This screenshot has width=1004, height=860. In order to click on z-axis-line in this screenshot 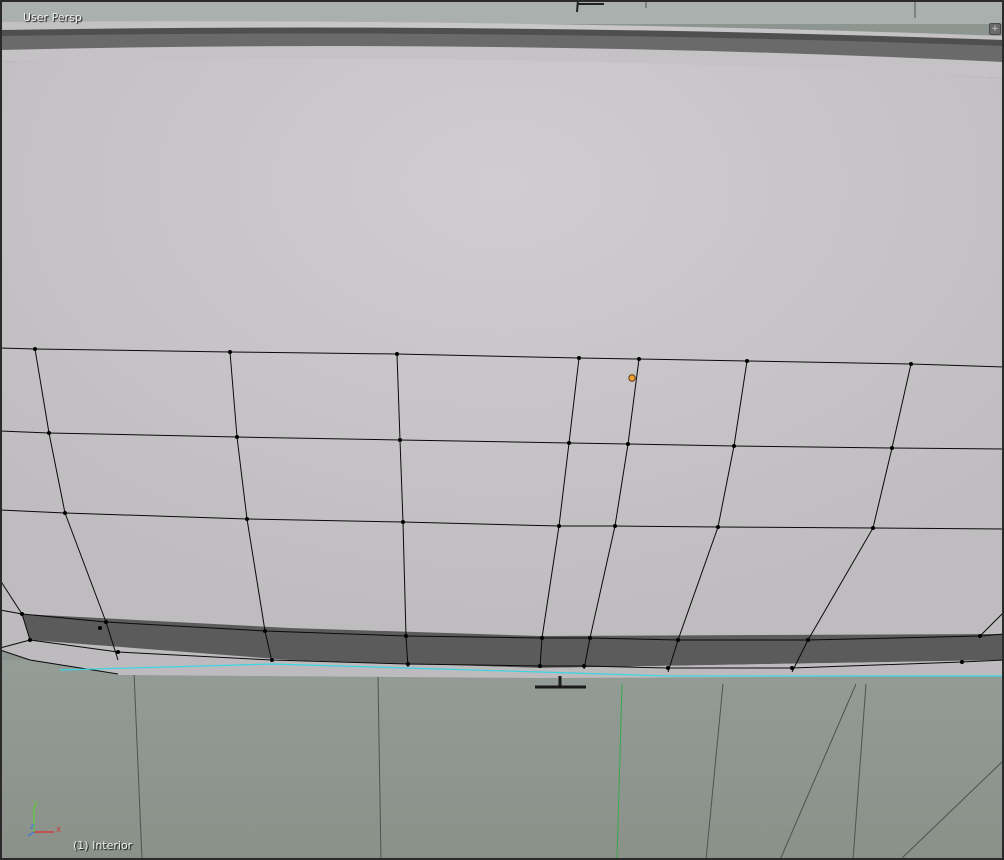, I will do `click(31, 834)`.